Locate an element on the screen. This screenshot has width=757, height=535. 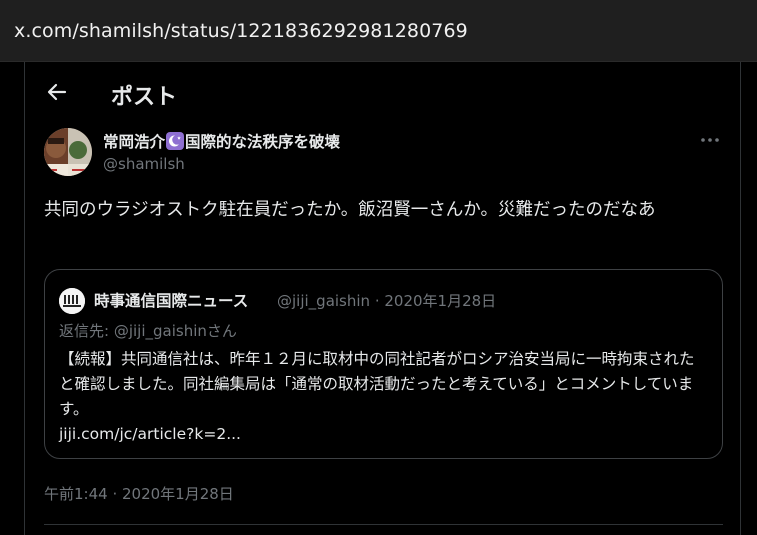
more-options-button is located at coordinates (710, 140).